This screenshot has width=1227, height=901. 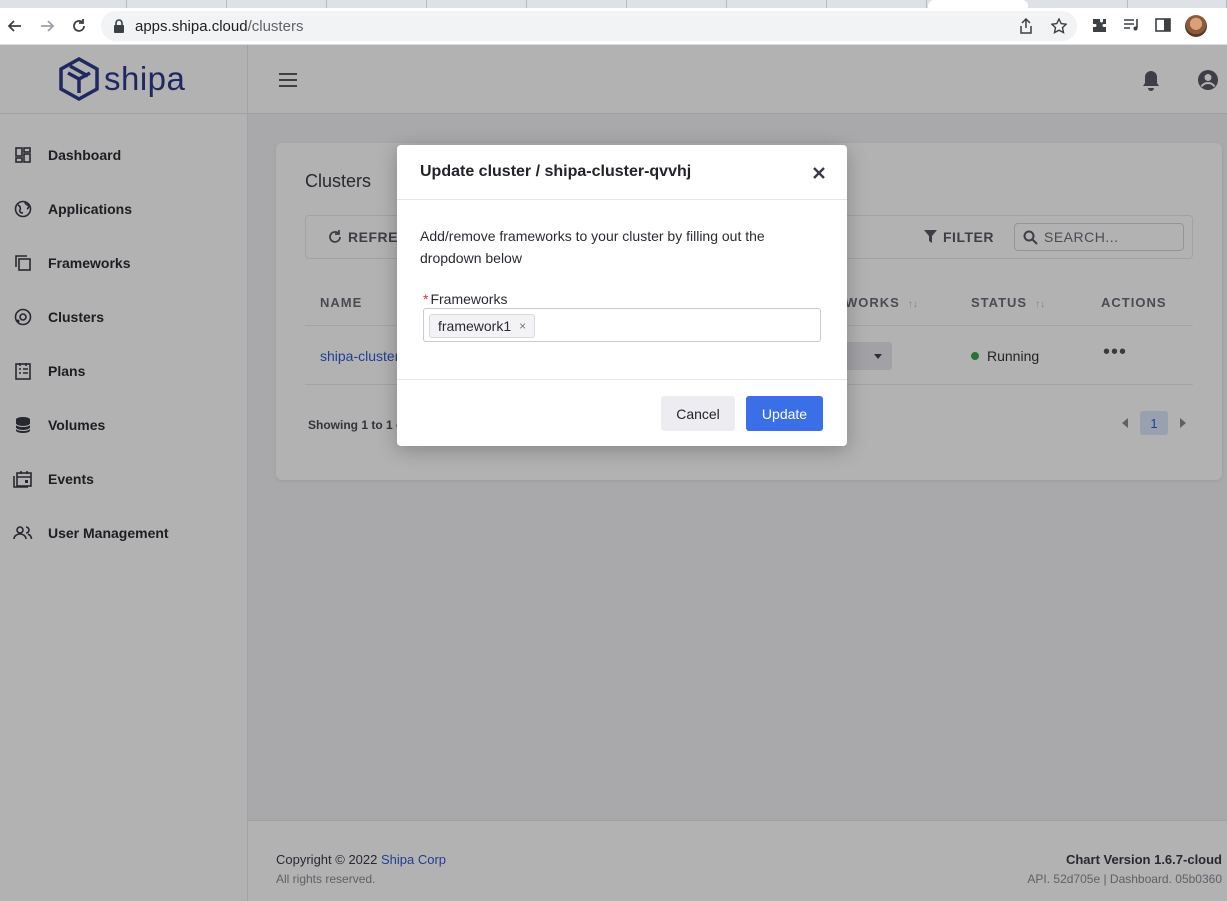 What do you see at coordinates (1132, 25) in the screenshot?
I see `media-queue-icon` at bounding box center [1132, 25].